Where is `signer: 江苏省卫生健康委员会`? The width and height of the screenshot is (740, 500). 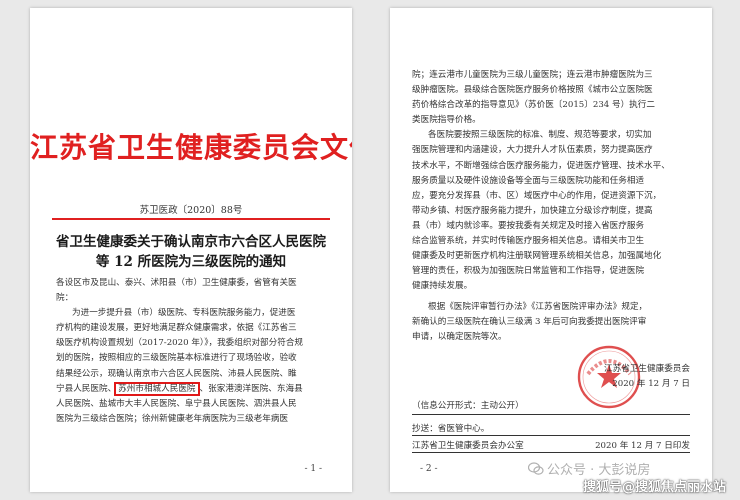 signer: 江苏省卫生健康委员会 is located at coordinates (647, 369).